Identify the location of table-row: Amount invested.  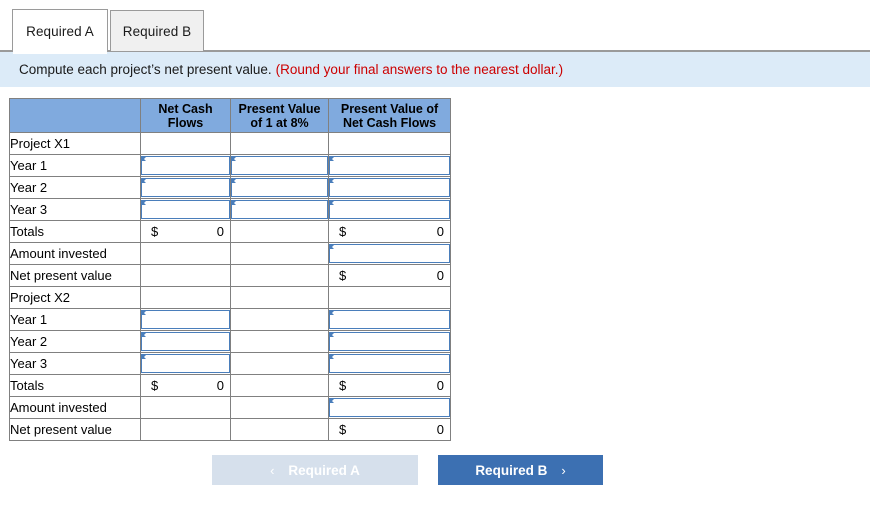
(230, 253).